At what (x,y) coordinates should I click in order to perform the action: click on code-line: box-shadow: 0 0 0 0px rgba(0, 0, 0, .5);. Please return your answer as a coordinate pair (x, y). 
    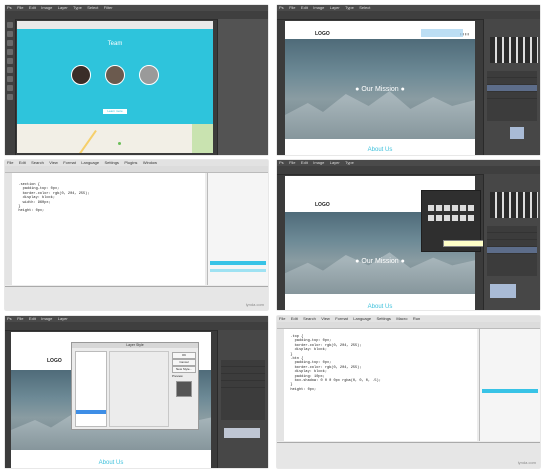
    Looking at the image, I should click on (333, 381).